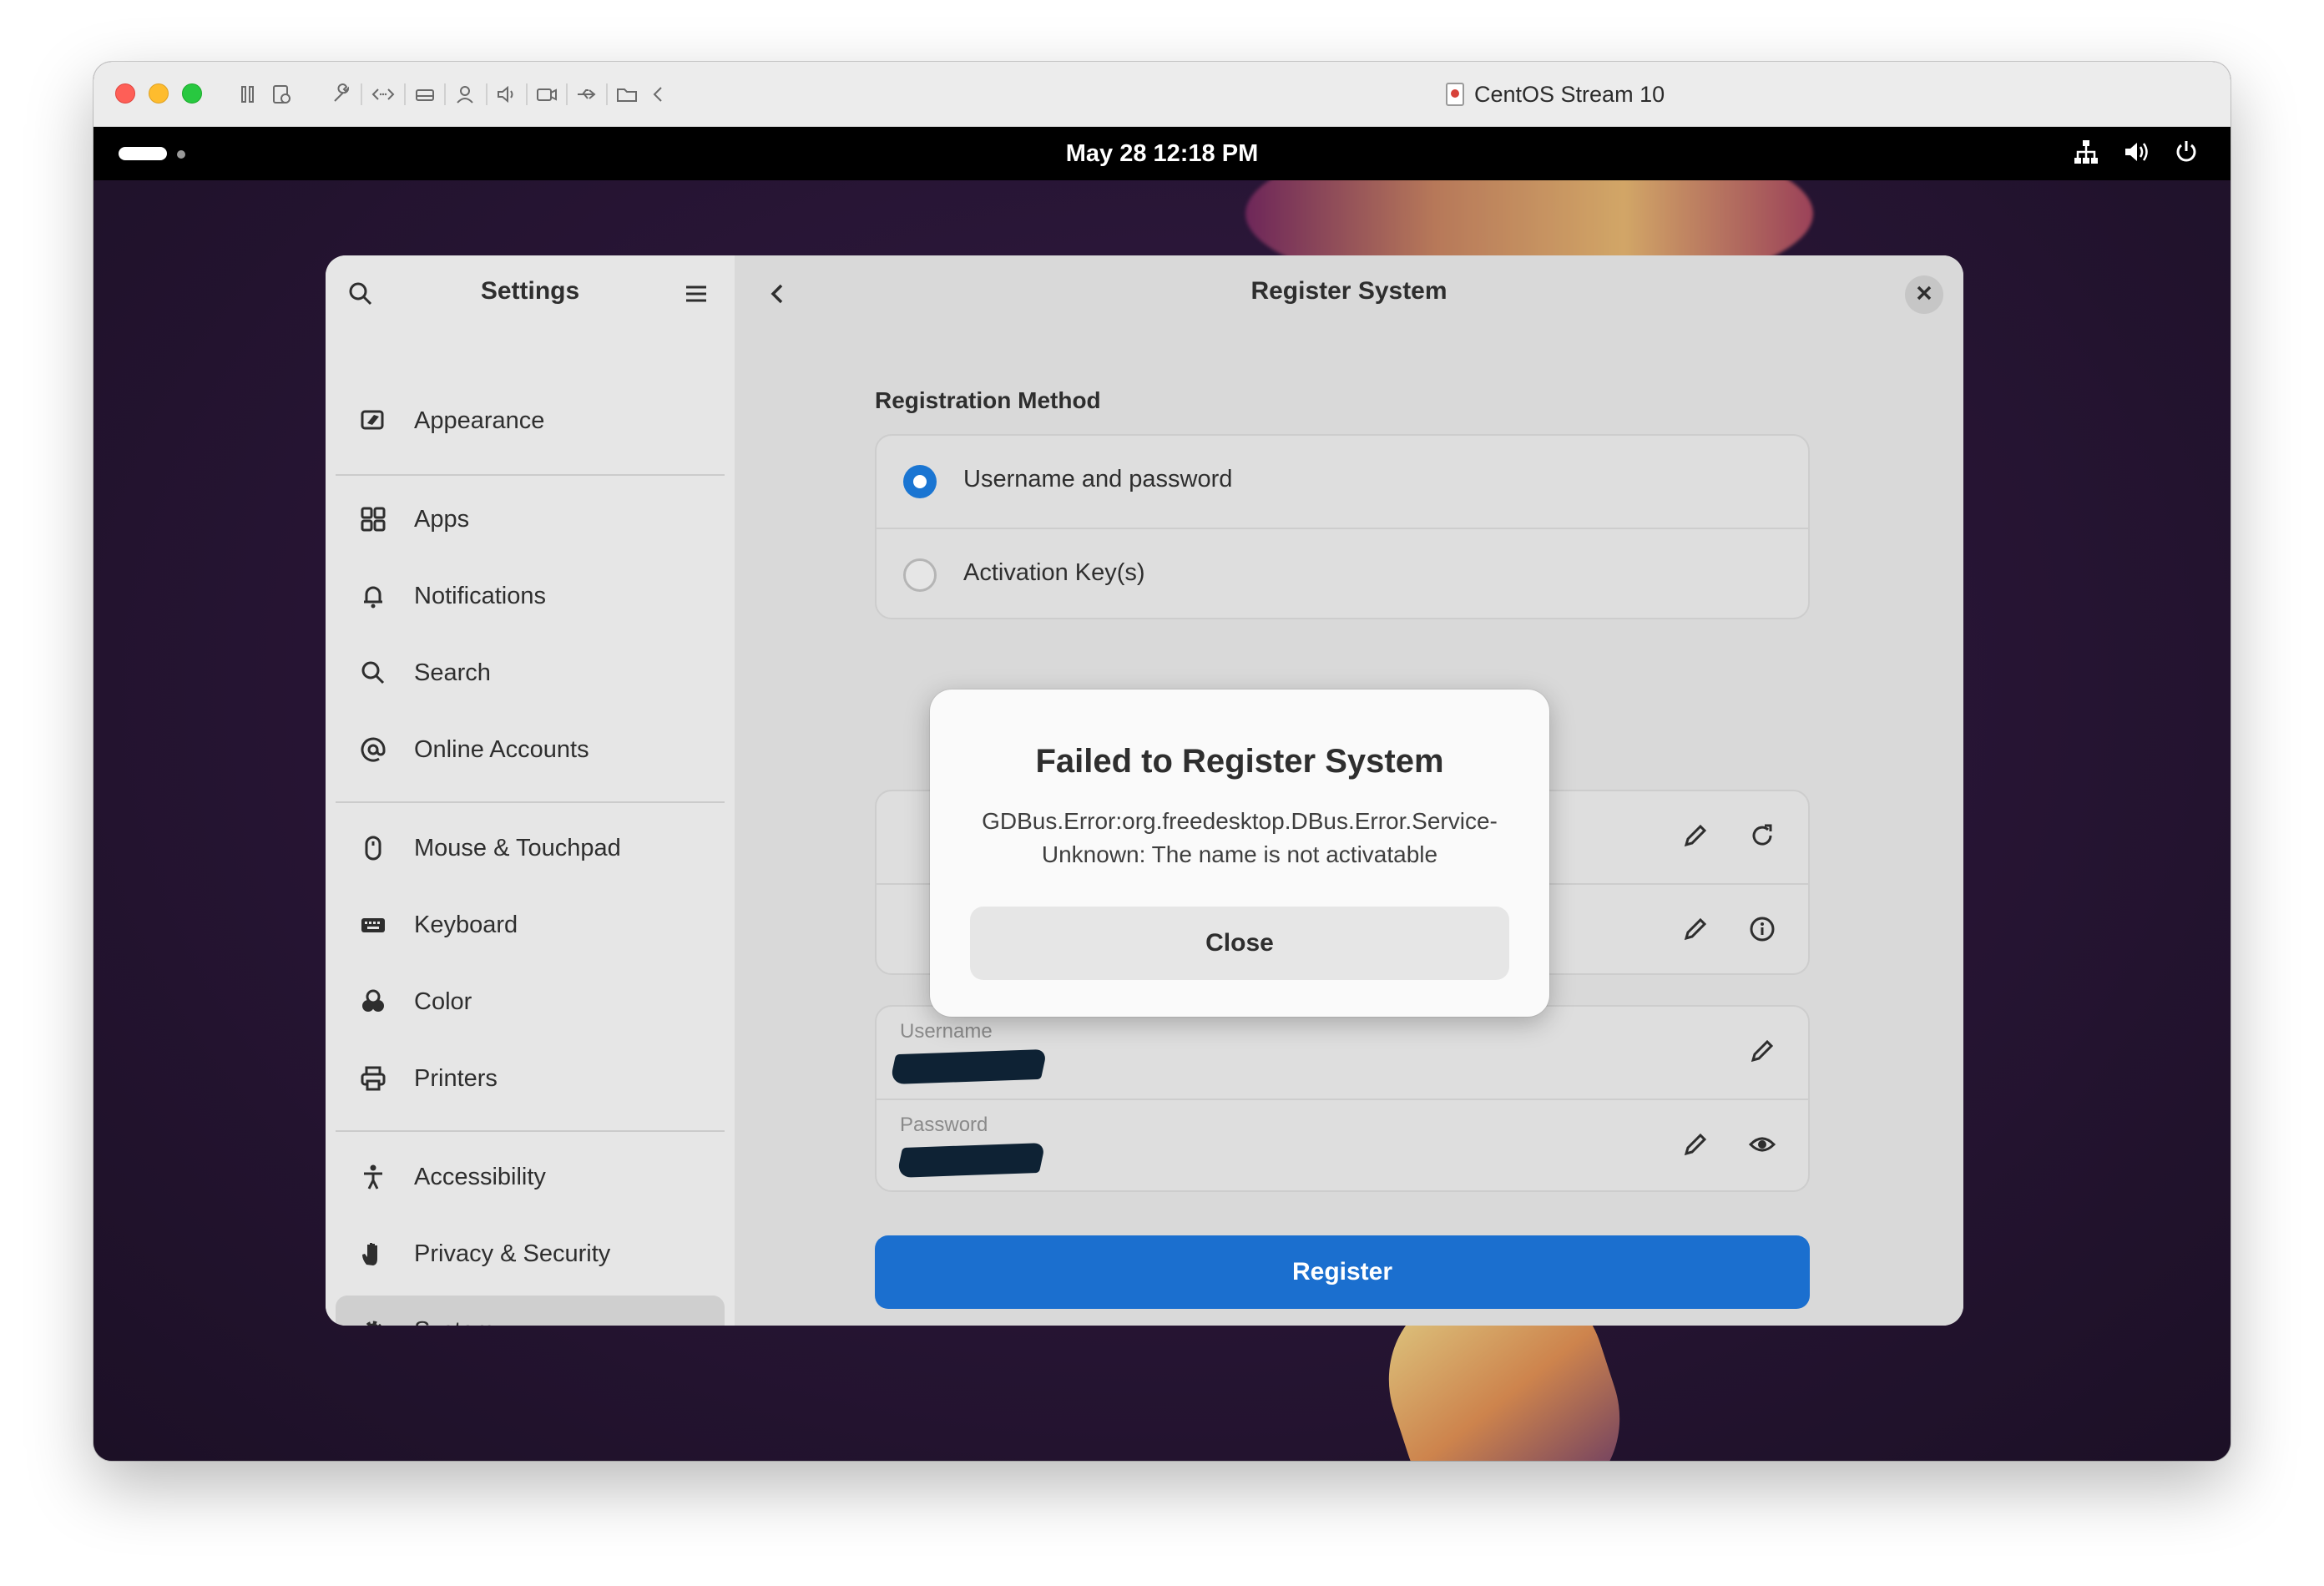  I want to click on snapshot-icon, so click(281, 94).